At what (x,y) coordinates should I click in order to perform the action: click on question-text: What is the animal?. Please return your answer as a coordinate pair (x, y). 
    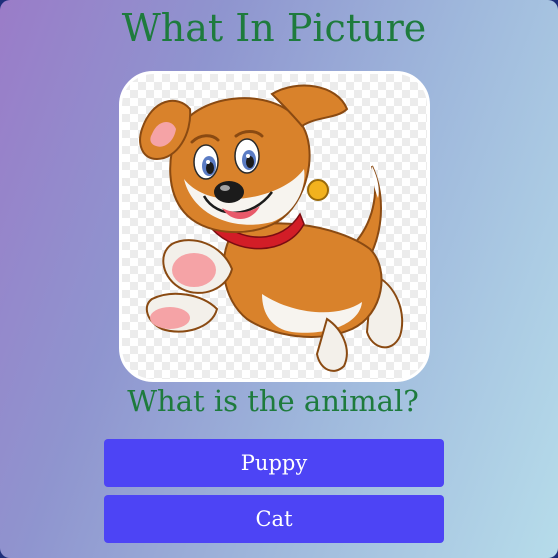
    Looking at the image, I should click on (273, 401).